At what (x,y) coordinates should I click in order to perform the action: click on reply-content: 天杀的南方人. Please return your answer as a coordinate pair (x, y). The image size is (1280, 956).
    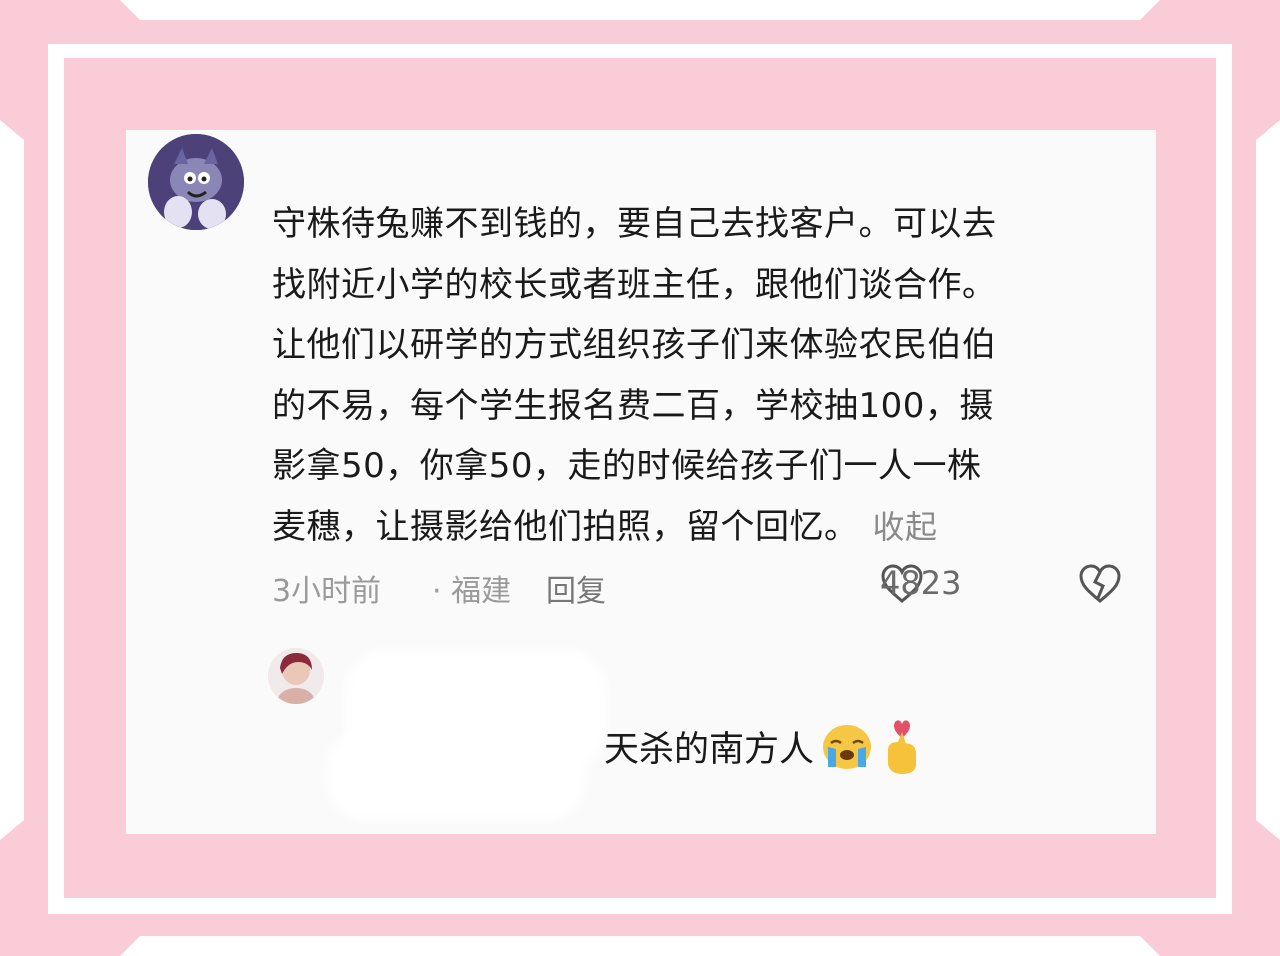
    Looking at the image, I should click on (764, 746).